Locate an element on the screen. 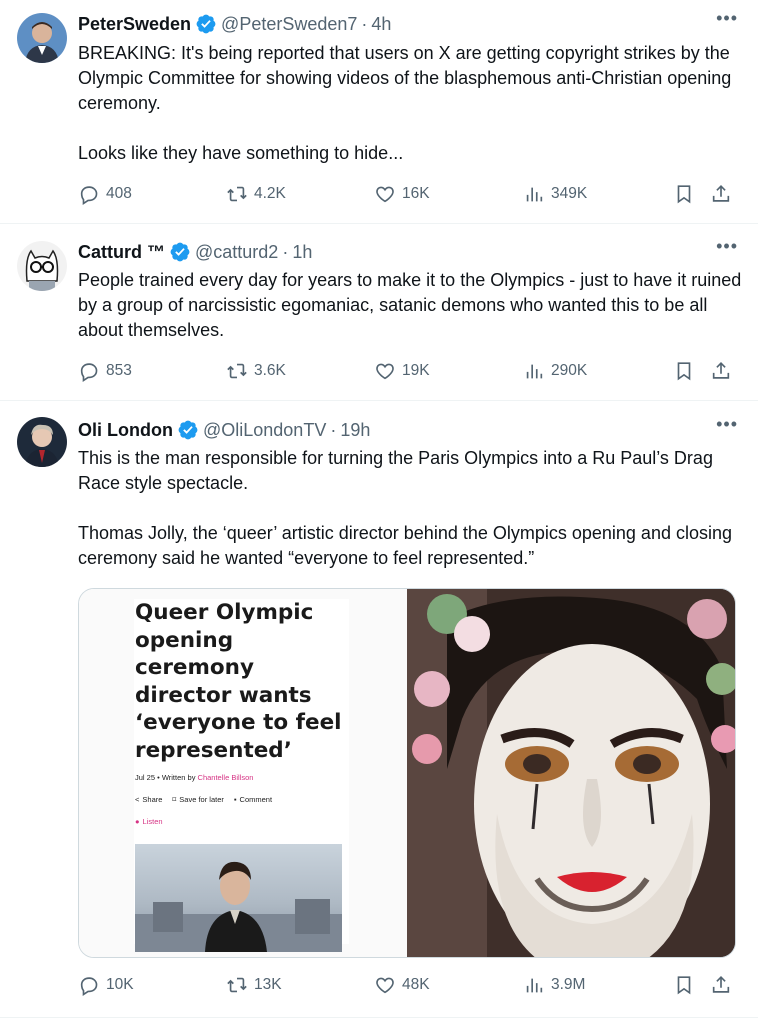 Image resolution: width=758 pixels, height=1024 pixels. bookmark-small-icon: ⌑ is located at coordinates (174, 799).